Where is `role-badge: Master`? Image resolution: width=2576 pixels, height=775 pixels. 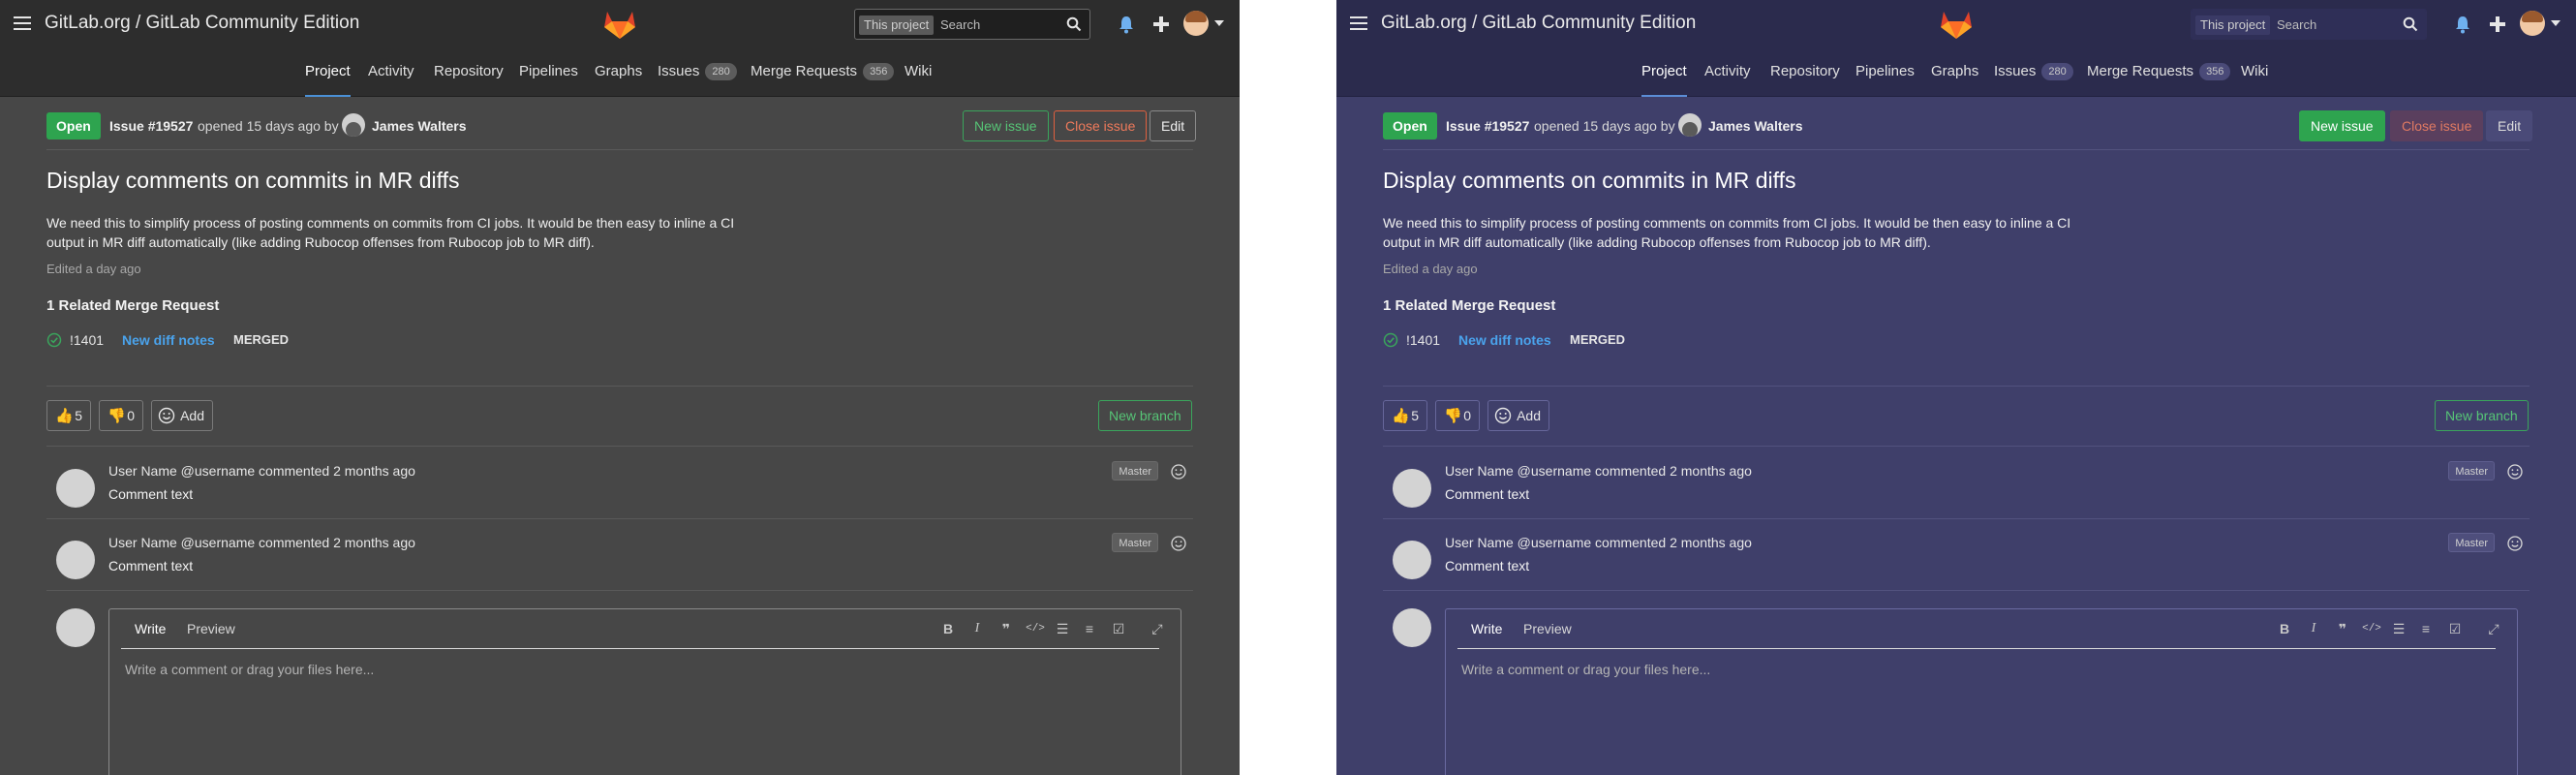
role-badge: Master is located at coordinates (1135, 542).